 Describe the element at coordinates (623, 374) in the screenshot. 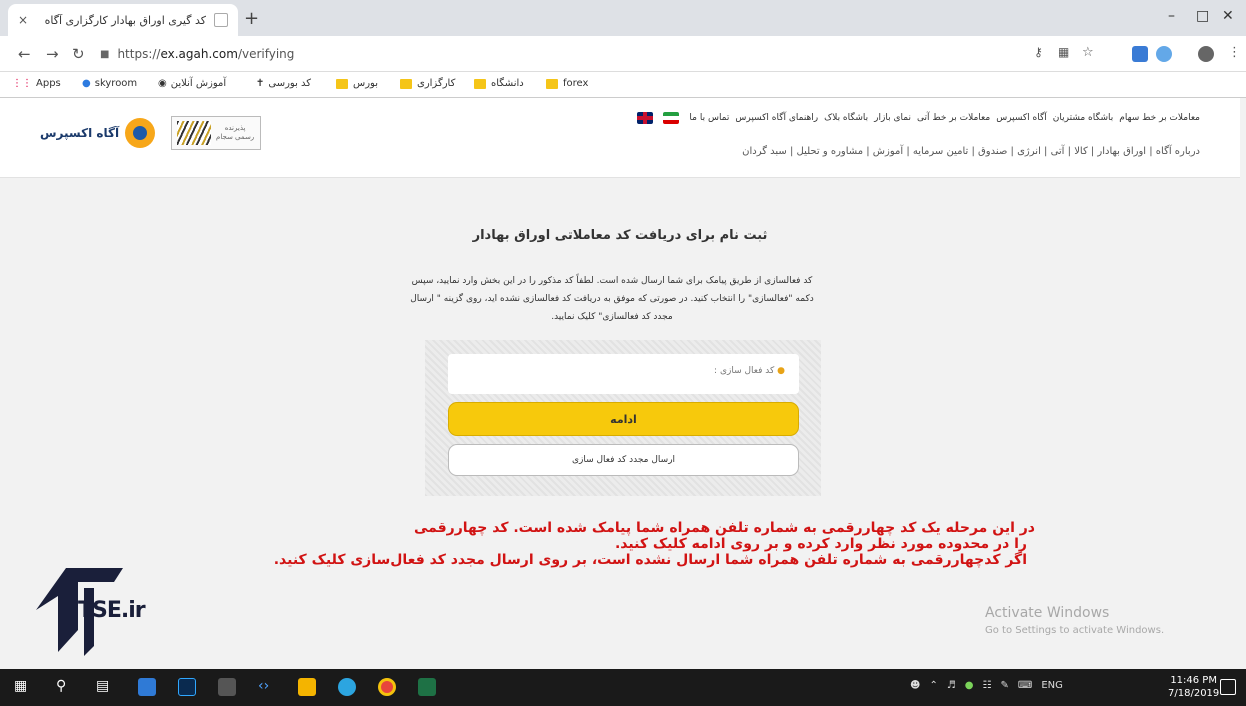

I see `activation-code-input: ● کد فعال سازی :` at that location.